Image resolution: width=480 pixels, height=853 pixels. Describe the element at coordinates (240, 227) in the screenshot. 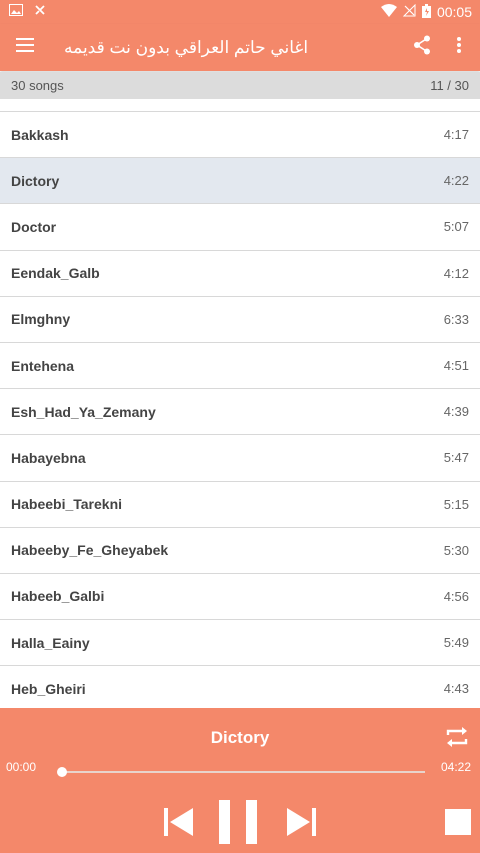

I see `song-row: Doctor 5:07` at that location.